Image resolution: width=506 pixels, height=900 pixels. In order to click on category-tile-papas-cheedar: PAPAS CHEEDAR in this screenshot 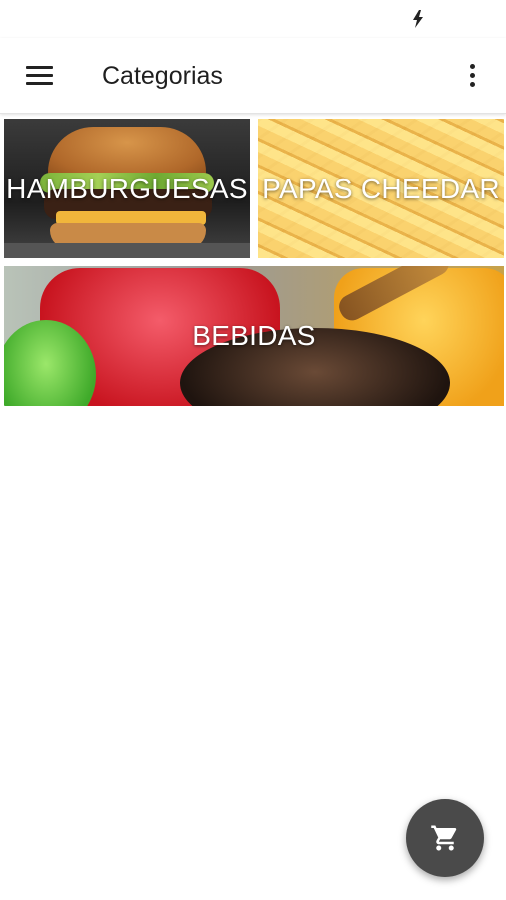, I will do `click(381, 188)`.